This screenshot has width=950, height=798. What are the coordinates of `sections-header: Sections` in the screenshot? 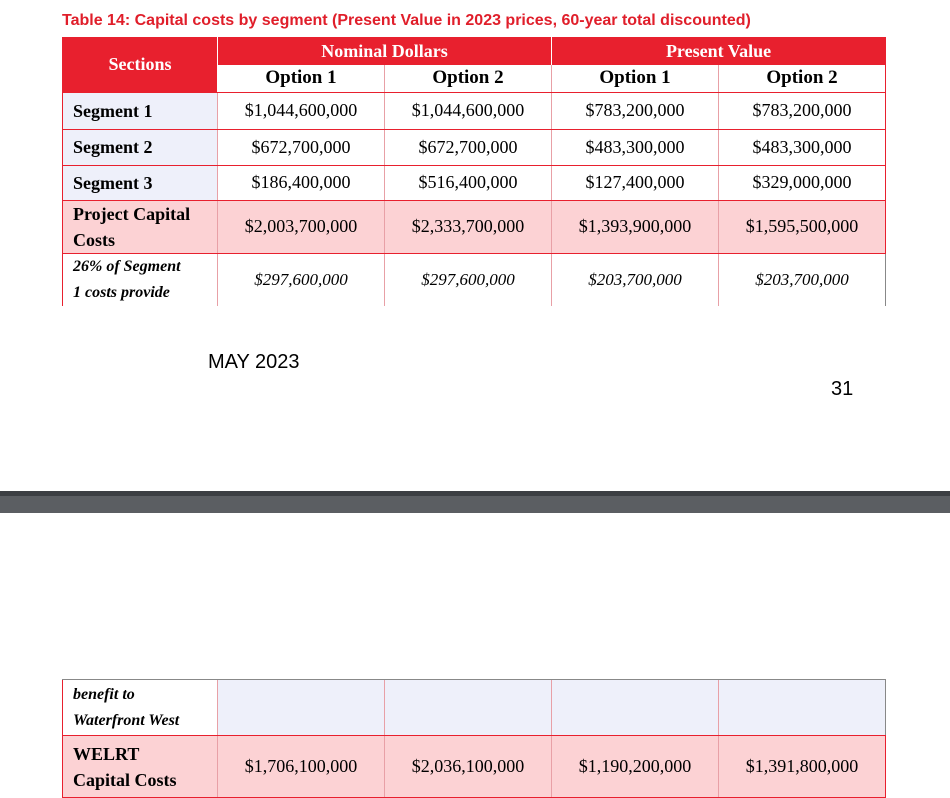 It's located at (140, 65).